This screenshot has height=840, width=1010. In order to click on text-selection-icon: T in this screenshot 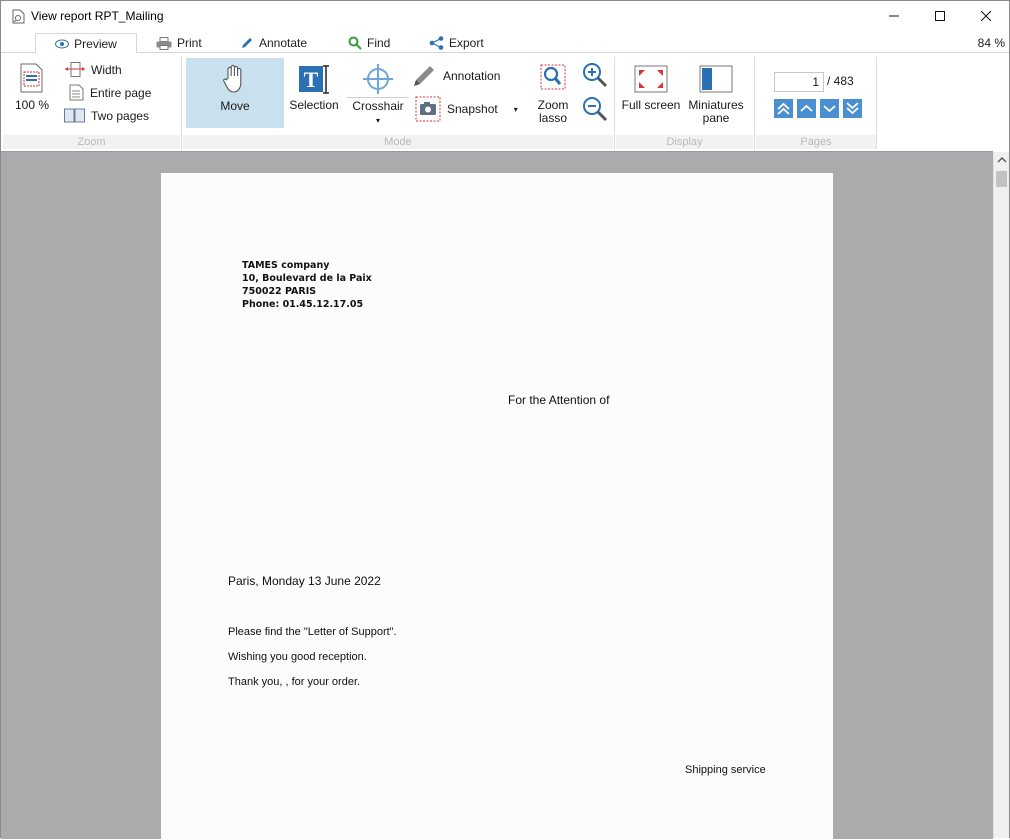, I will do `click(314, 79)`.